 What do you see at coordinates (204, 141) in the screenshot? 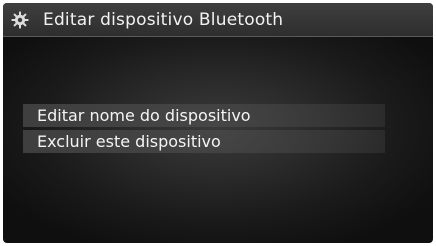
I see `delete-device-button: Excluir este dispositivo` at bounding box center [204, 141].